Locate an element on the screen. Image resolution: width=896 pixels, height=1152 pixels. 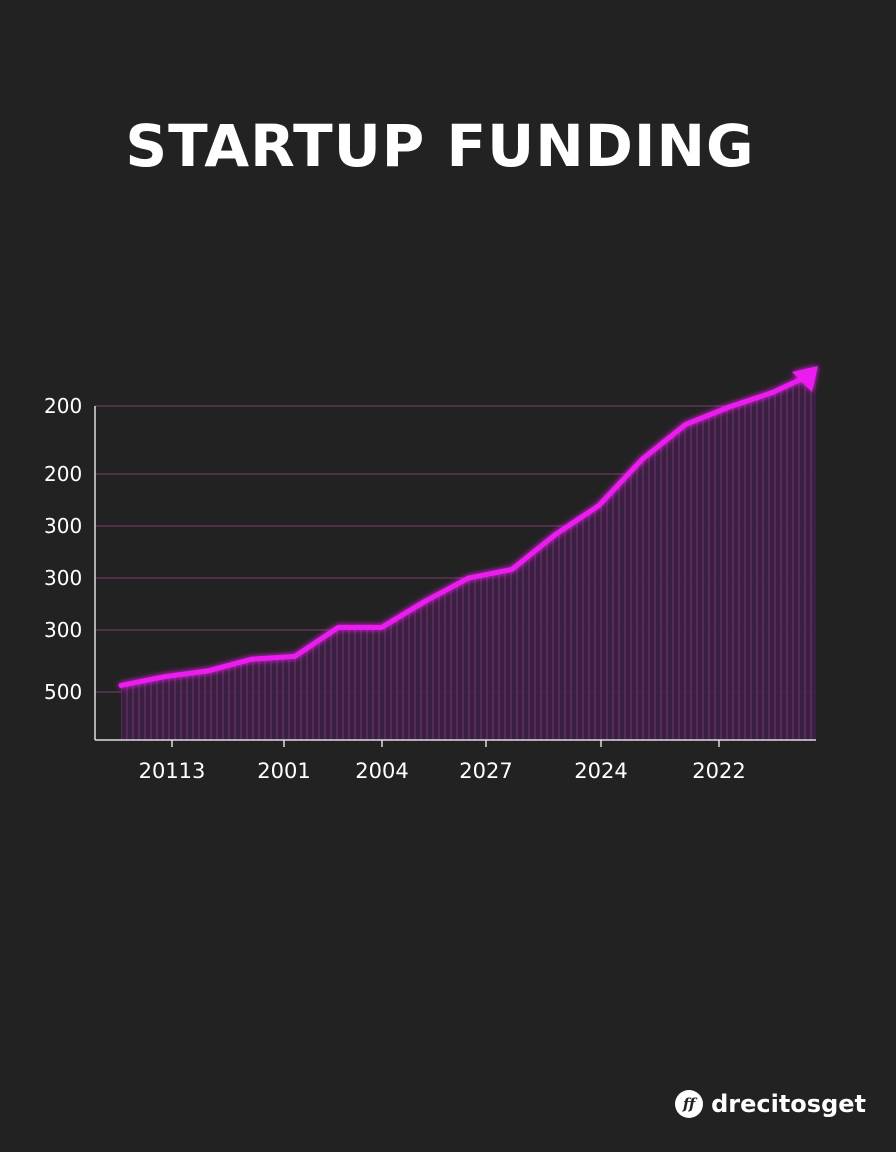
y-tick-label: 500 is located at coordinates (63, 692).